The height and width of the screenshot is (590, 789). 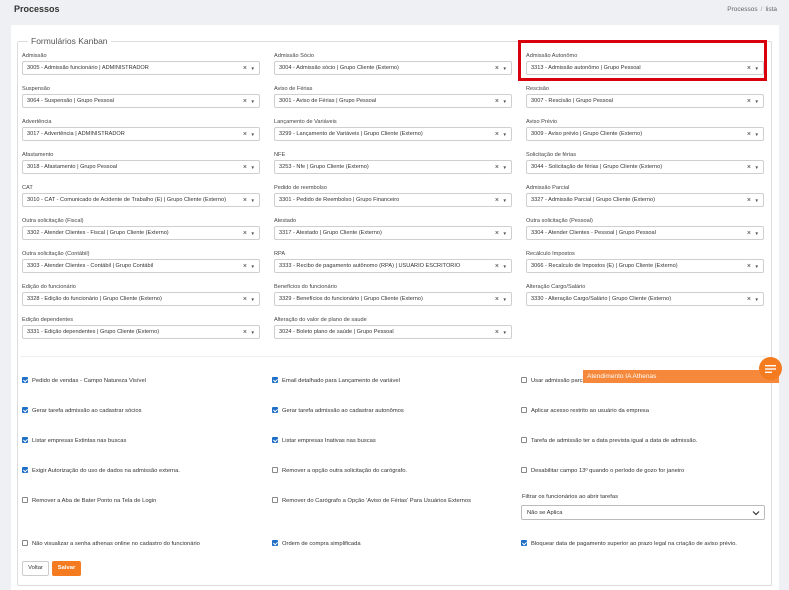 What do you see at coordinates (35, 568) in the screenshot?
I see `back-button: Voltar` at bounding box center [35, 568].